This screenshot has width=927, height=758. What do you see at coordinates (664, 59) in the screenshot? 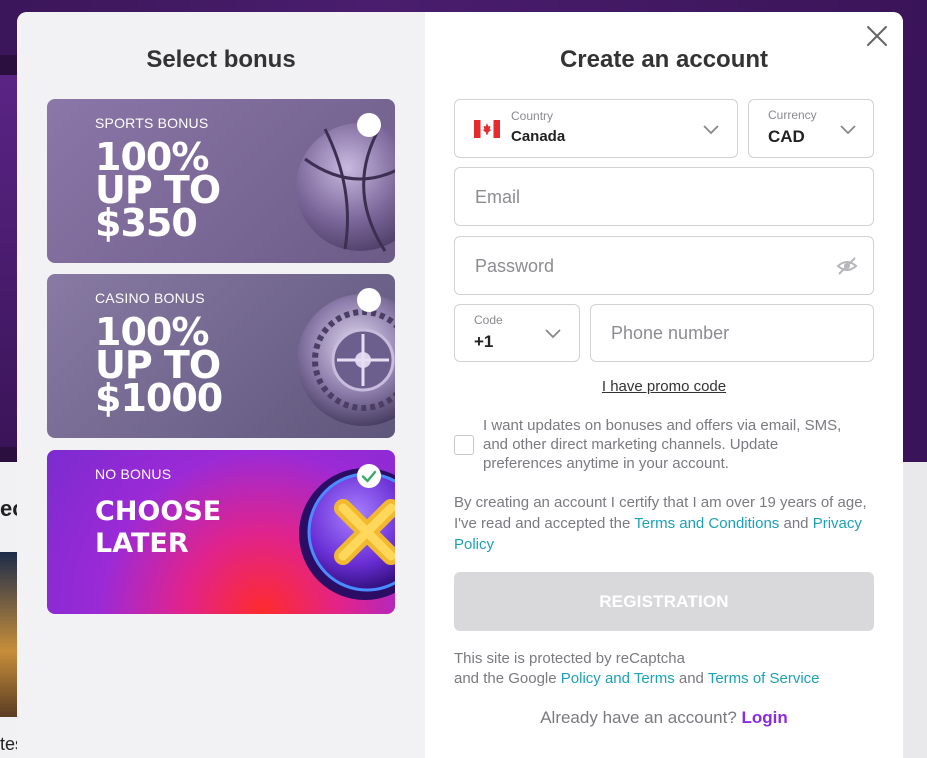
I see `account-title: Create an account` at bounding box center [664, 59].